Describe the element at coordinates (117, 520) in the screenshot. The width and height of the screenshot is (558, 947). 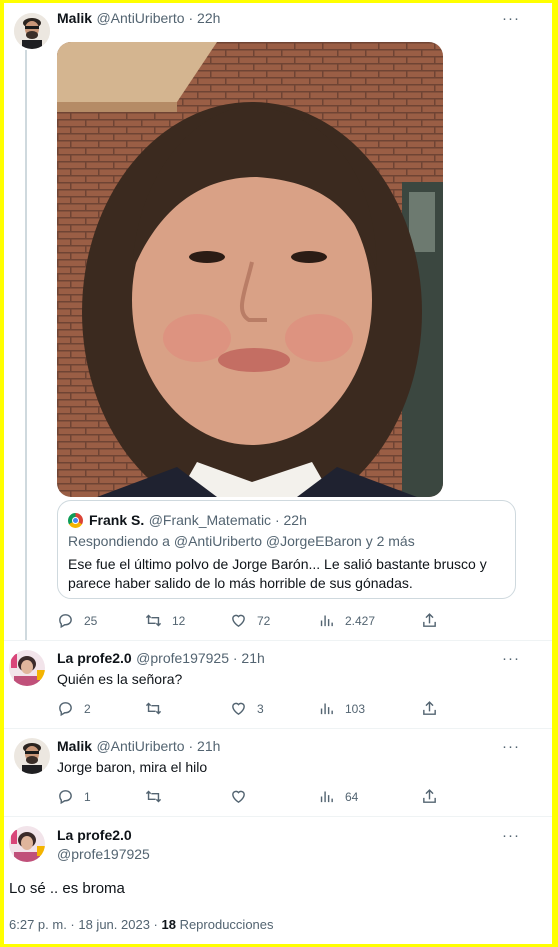
I see `quote-author-name: Frank S.` at that location.